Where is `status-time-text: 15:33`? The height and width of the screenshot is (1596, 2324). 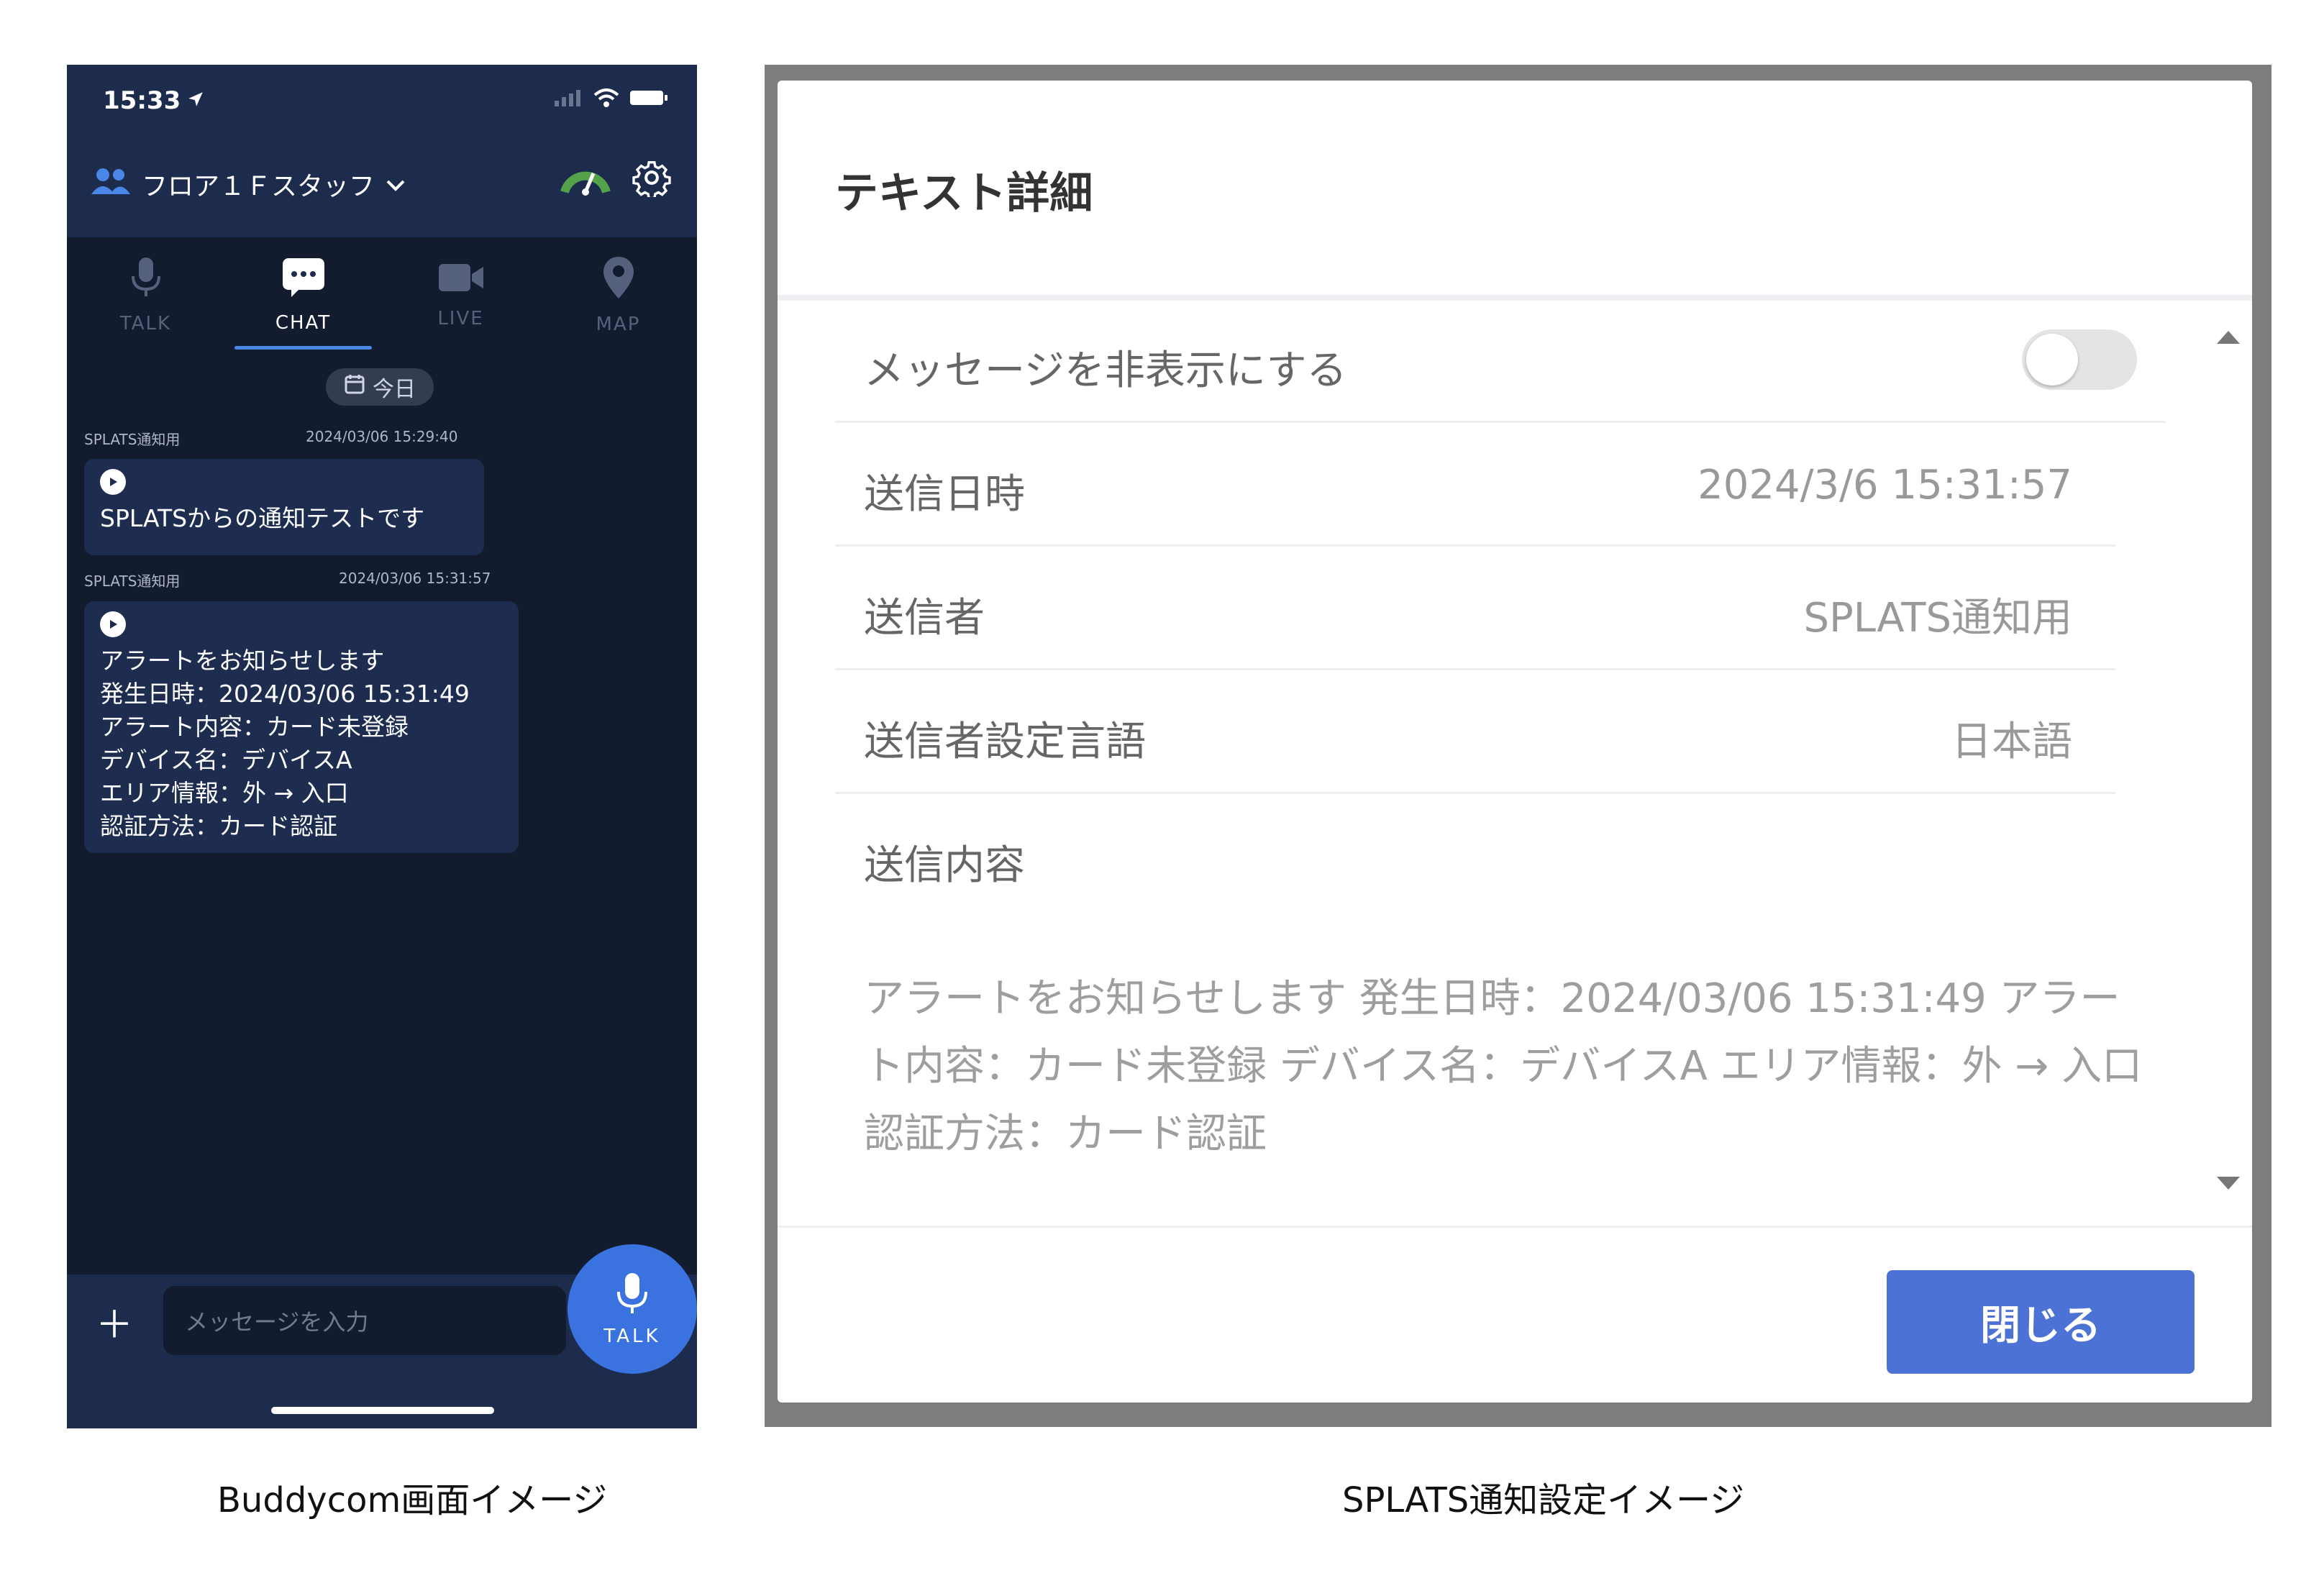 status-time-text: 15:33 is located at coordinates (142, 100).